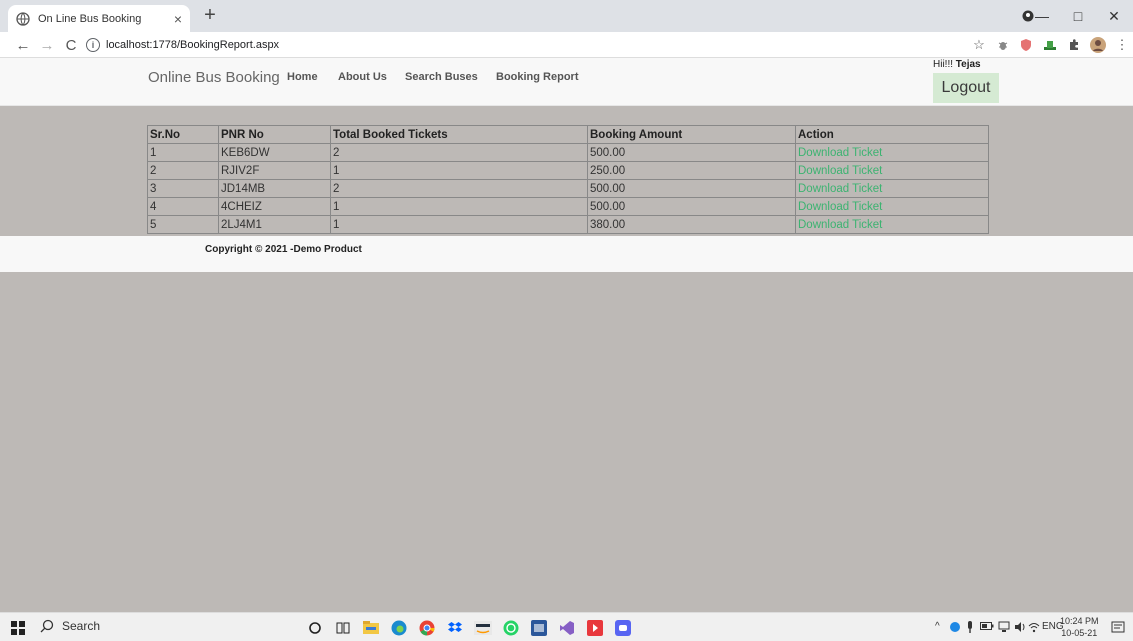  What do you see at coordinates (183, 188) in the screenshot?
I see `cell-sr-no: 3` at bounding box center [183, 188].